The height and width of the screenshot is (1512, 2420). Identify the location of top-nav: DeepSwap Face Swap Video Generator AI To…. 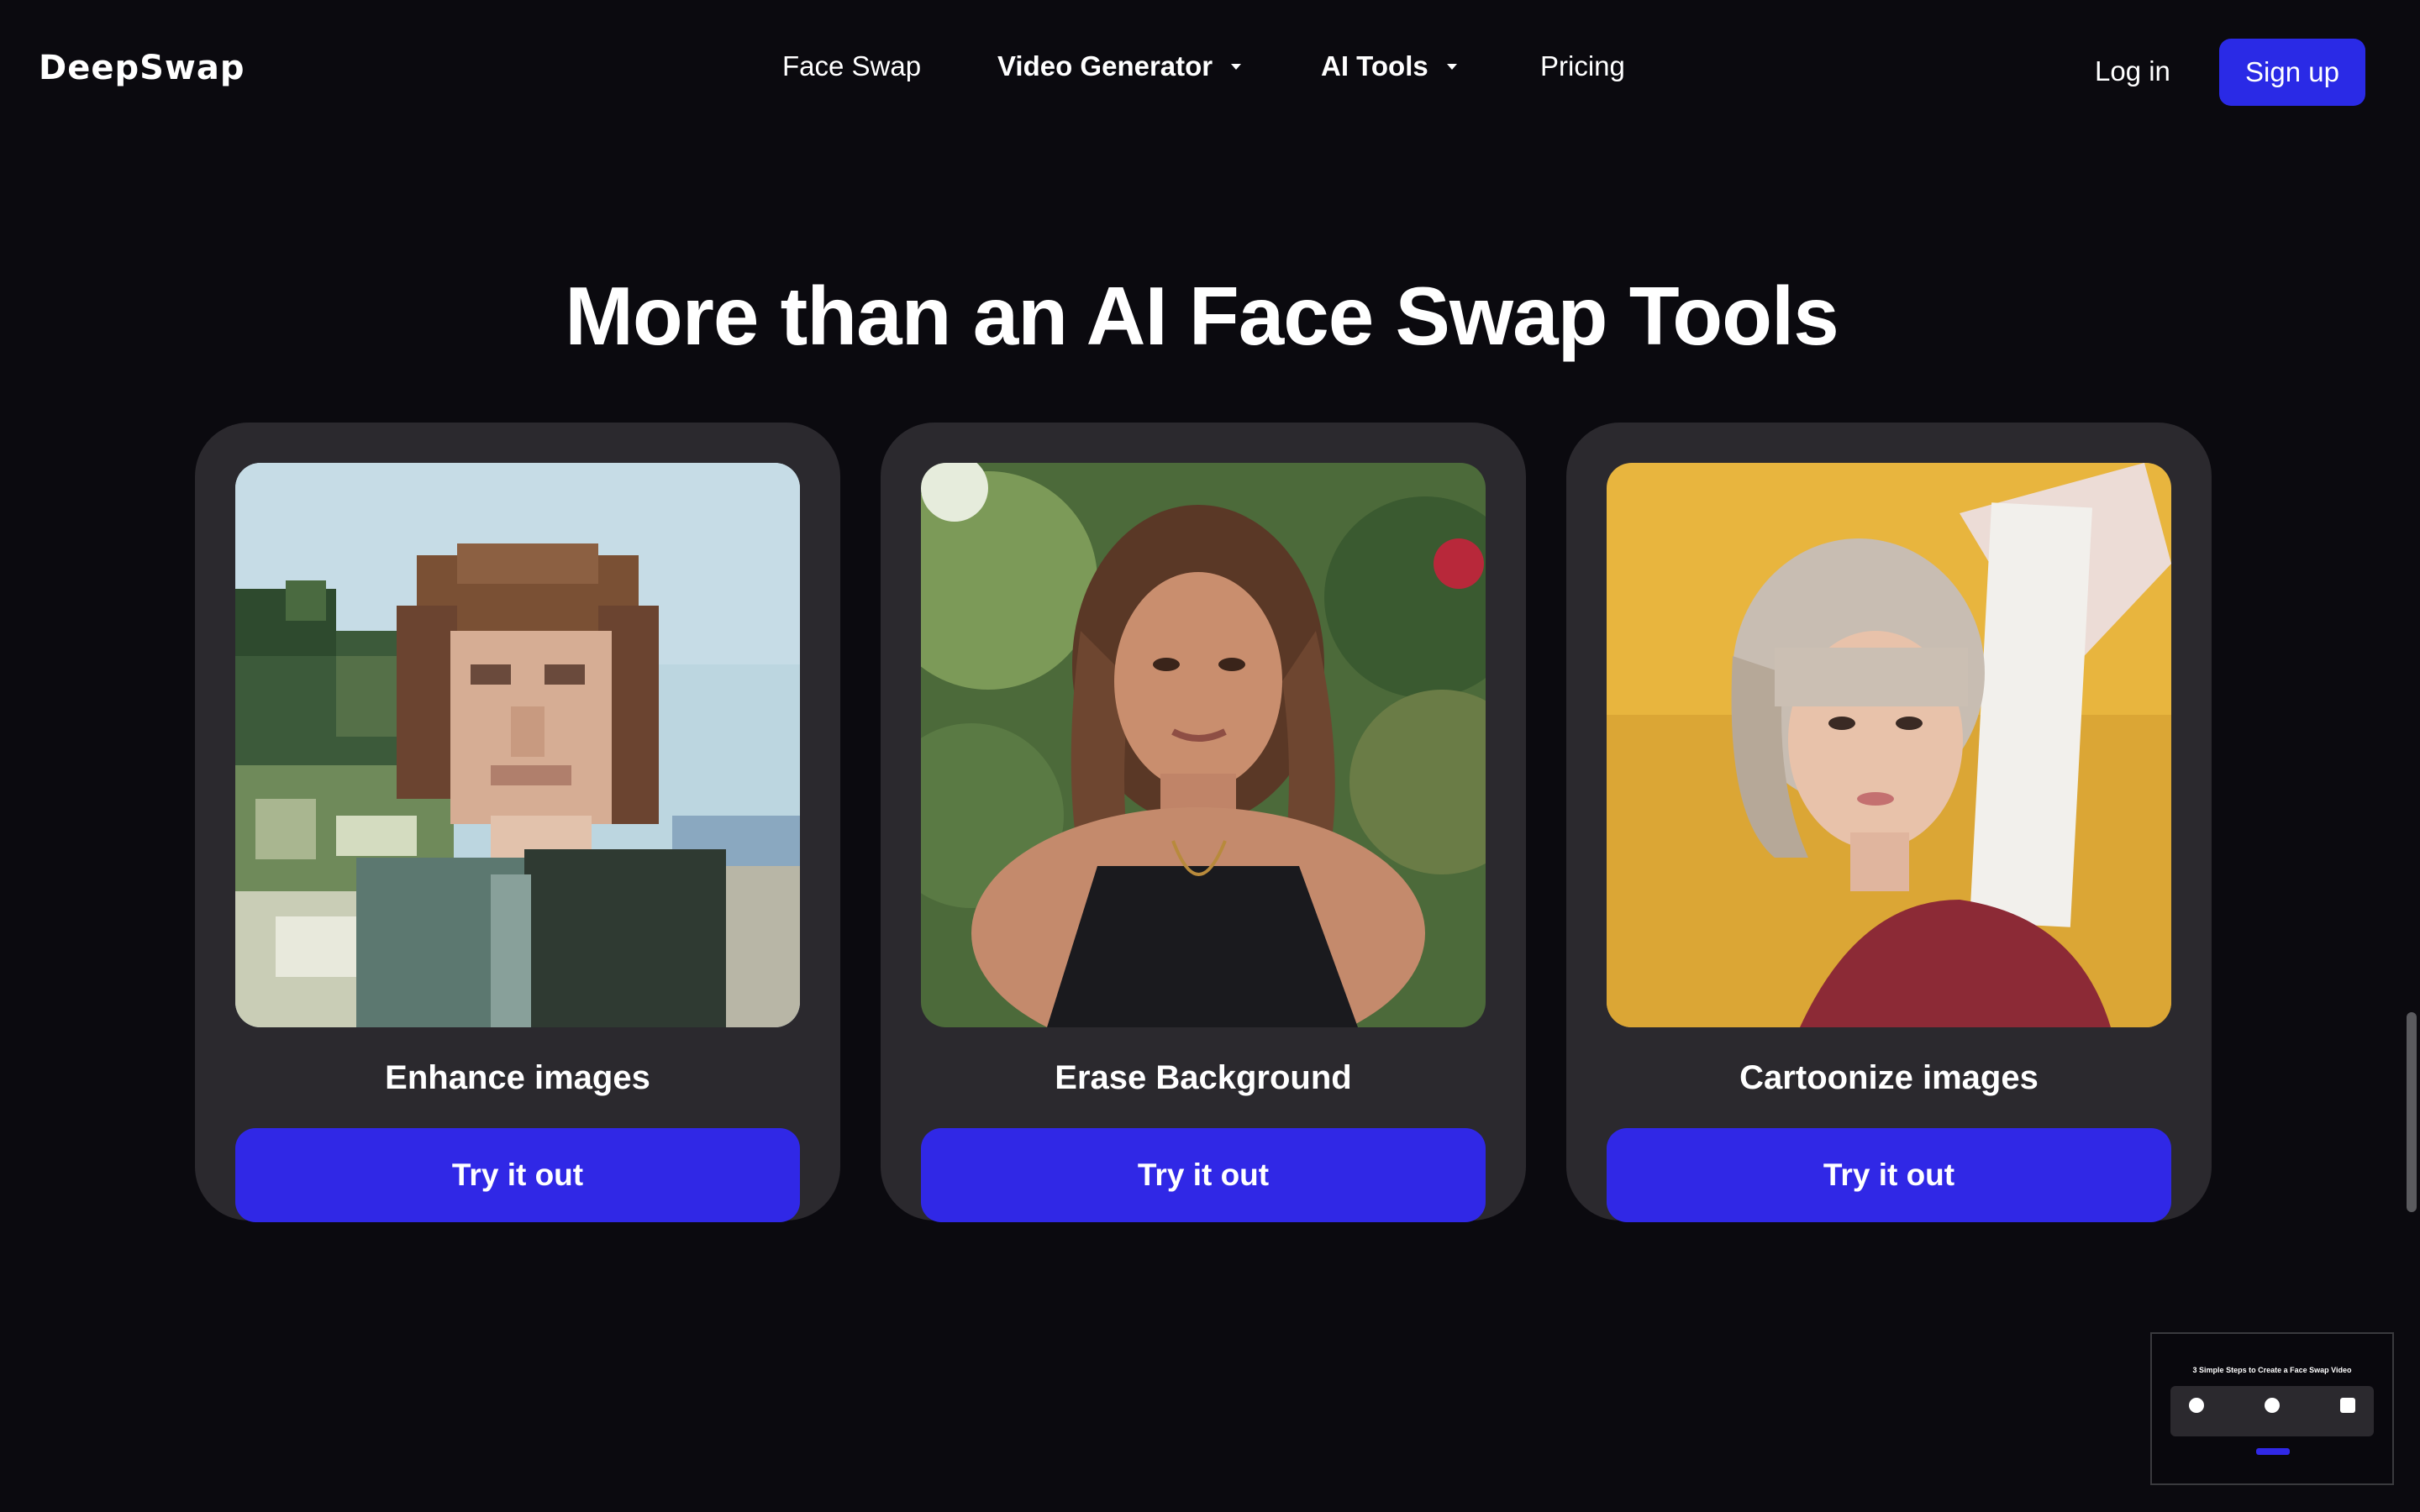
(1210, 71).